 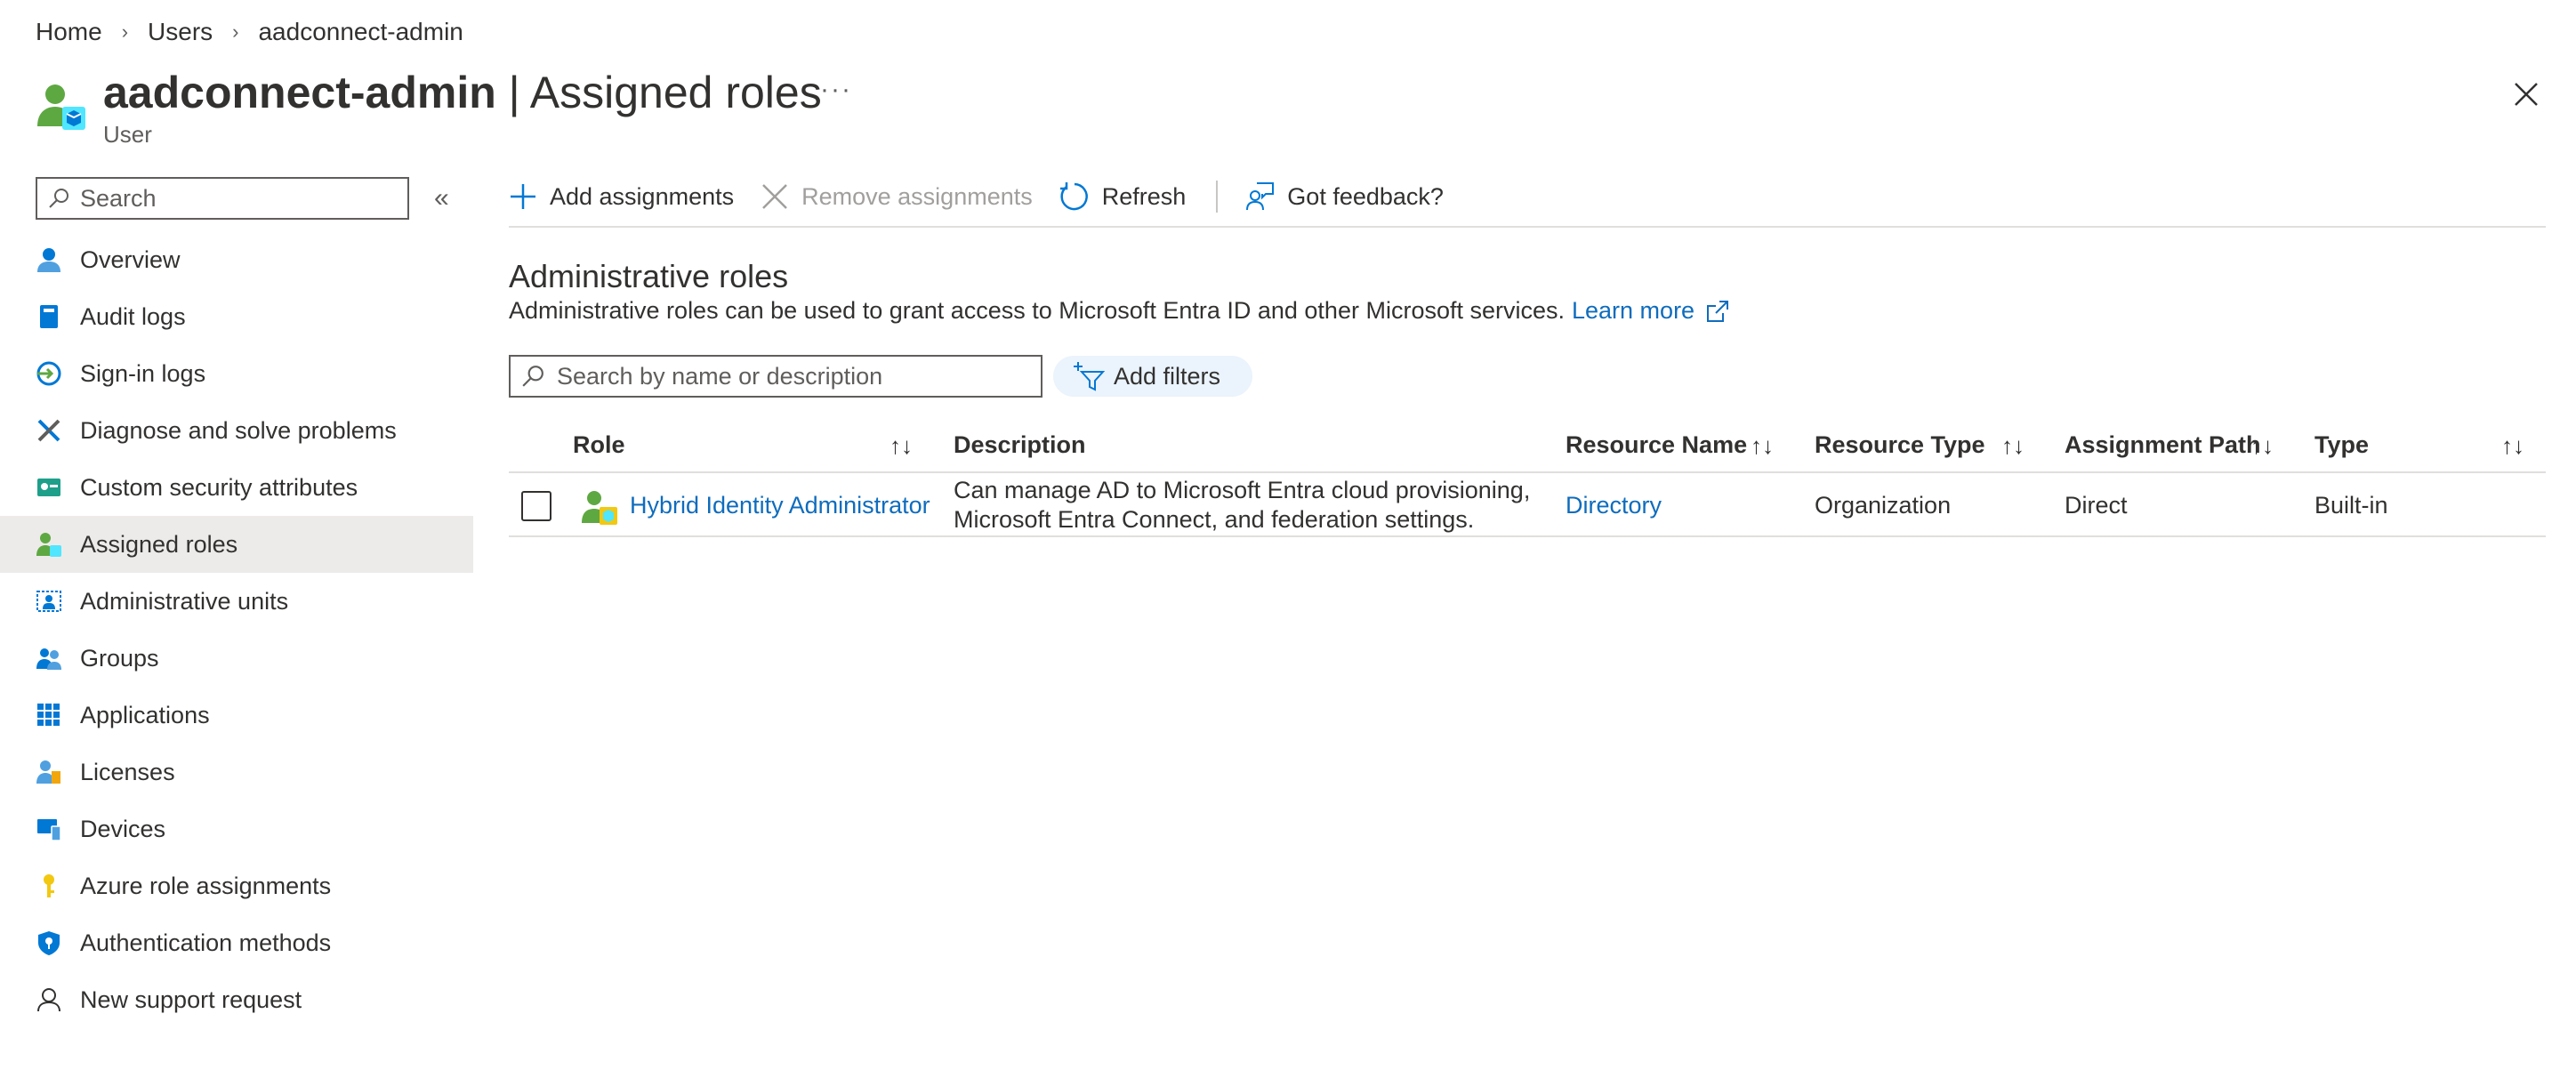 I want to click on sidebar-item-label: Administrative units, so click(x=184, y=601).